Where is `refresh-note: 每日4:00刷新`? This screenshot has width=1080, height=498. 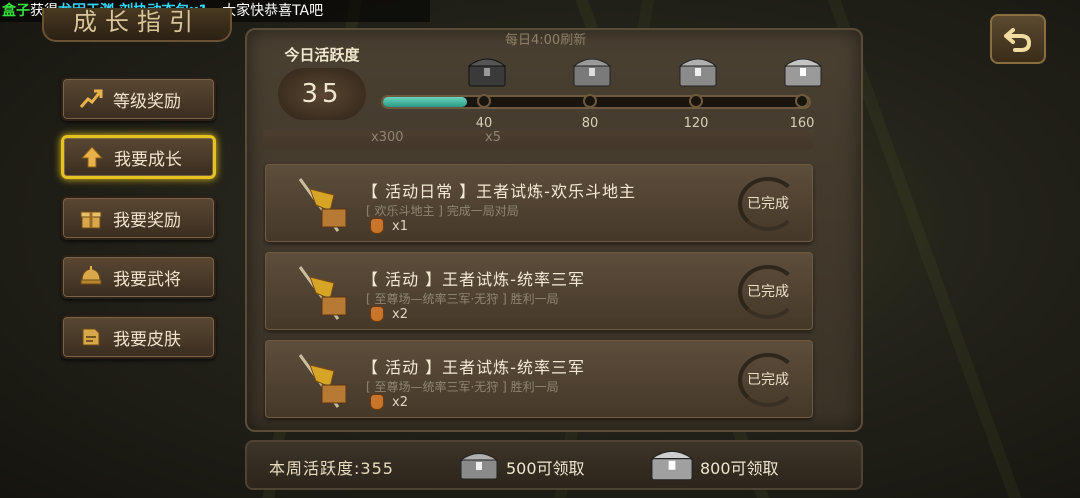
refresh-note: 每日4:00刷新 is located at coordinates (546, 40).